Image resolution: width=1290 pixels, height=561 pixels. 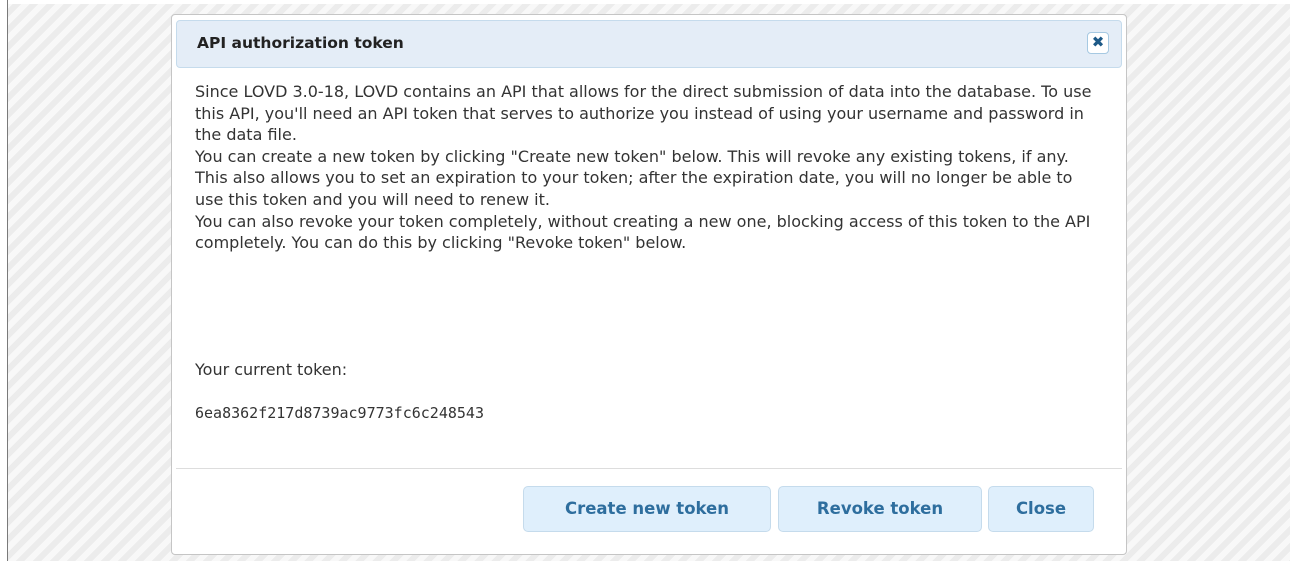 I want to click on close-icon: ✖, so click(x=1098, y=43).